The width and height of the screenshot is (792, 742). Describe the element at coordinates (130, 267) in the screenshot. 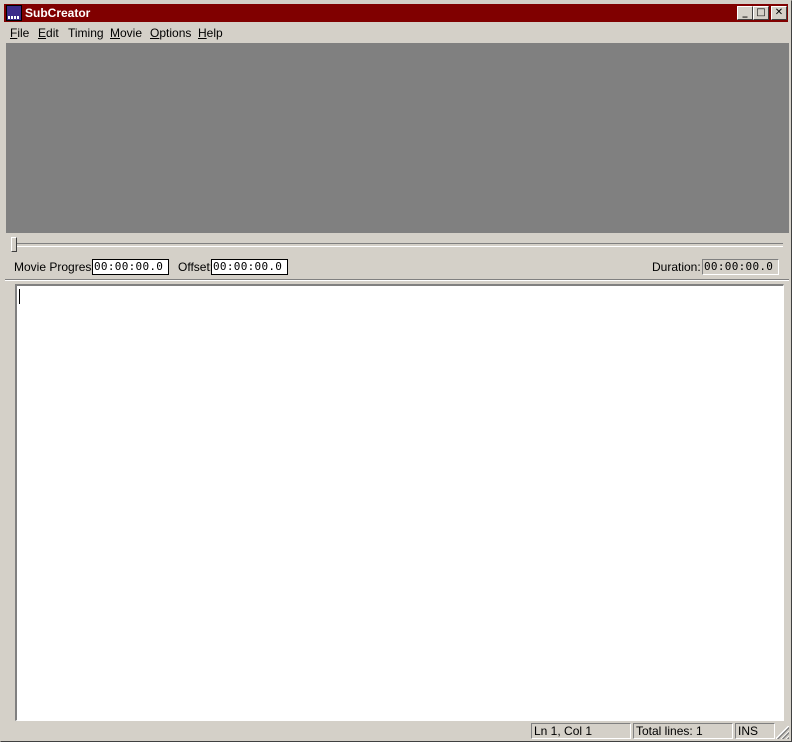

I see `movie-progress-field: 00:00:00.0` at that location.